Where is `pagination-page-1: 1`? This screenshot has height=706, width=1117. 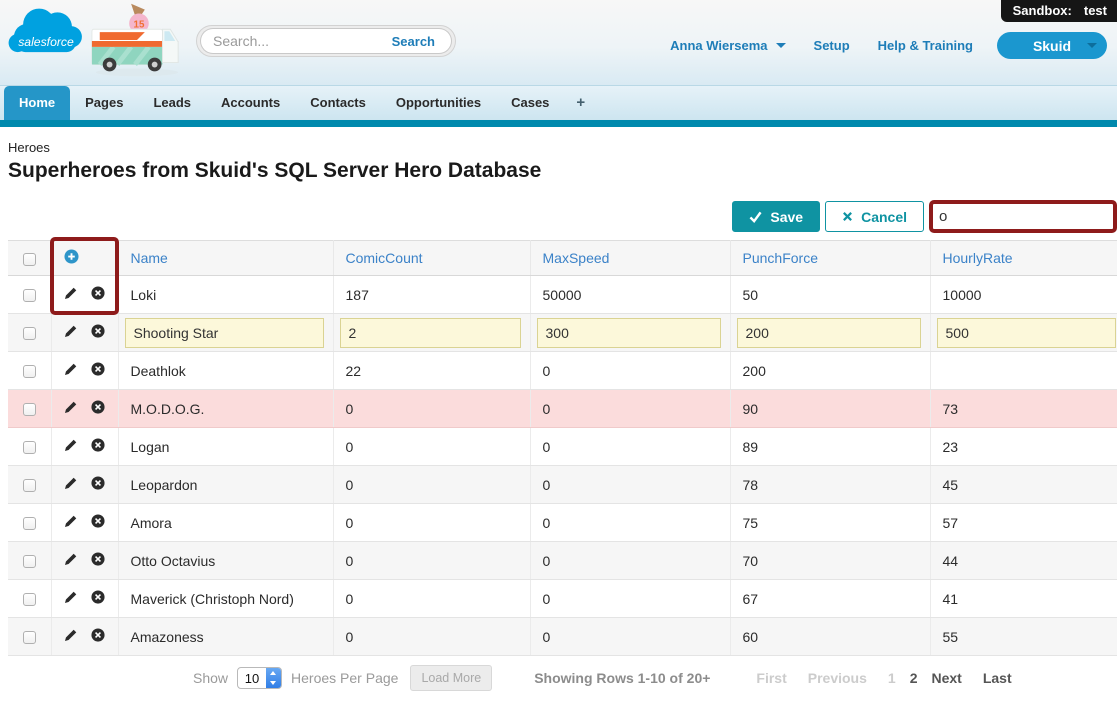
pagination-page-1: 1 is located at coordinates (892, 678).